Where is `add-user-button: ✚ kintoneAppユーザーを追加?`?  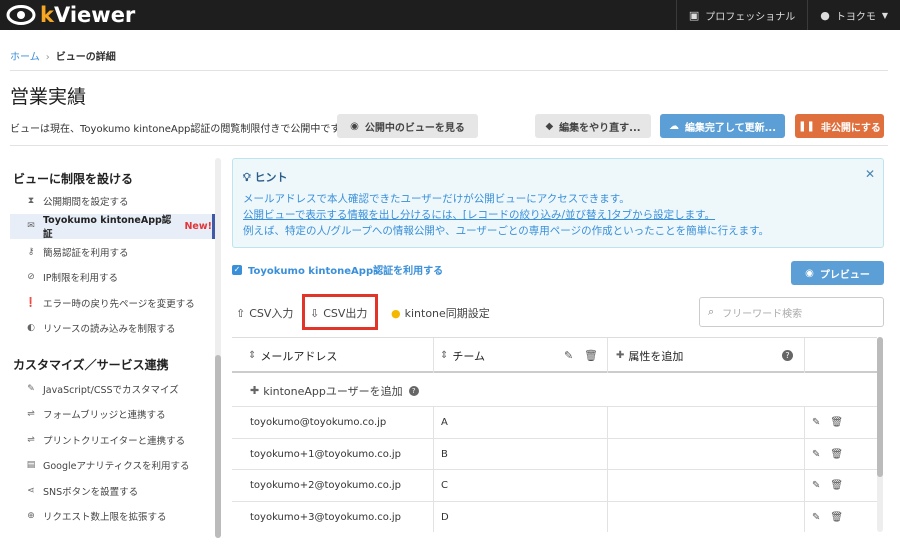
add-user-button: ✚ kintoneAppユーザーを追加? is located at coordinates (554, 391).